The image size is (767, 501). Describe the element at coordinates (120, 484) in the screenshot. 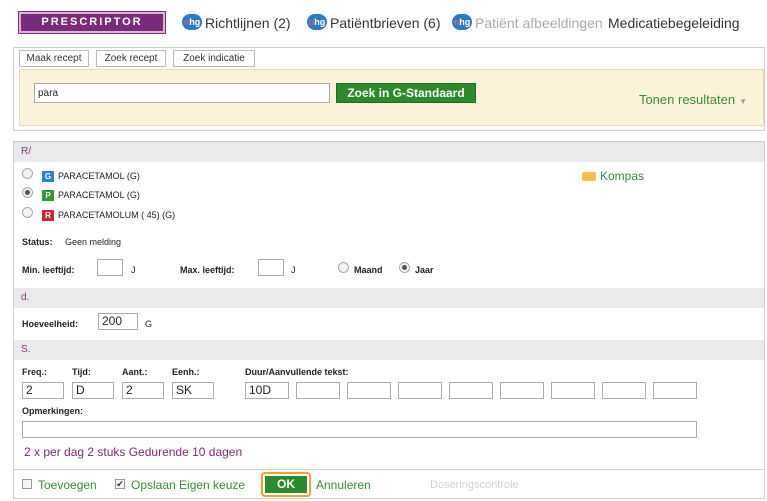

I see `opslaan-checkbox: ✔` at that location.